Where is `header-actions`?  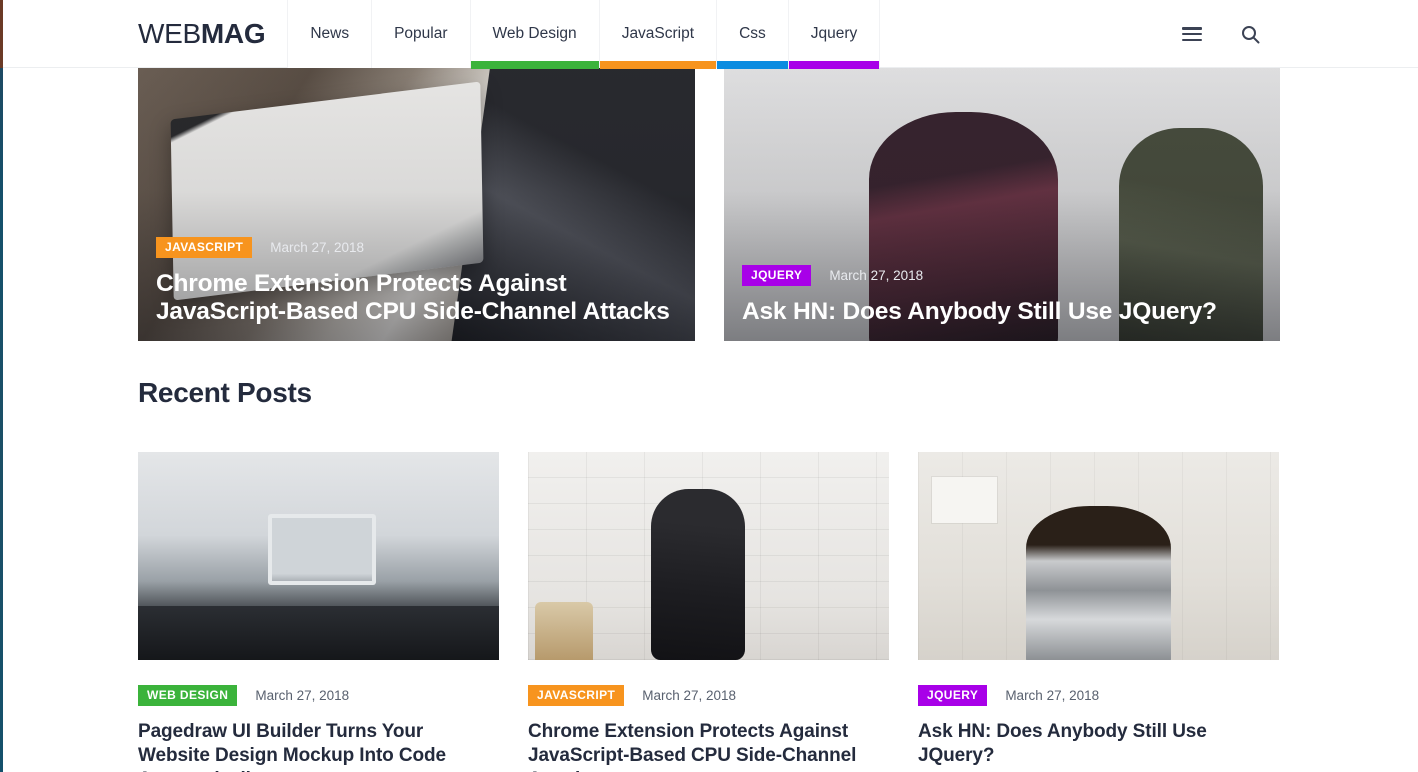
header-actions is located at coordinates (1299, 34).